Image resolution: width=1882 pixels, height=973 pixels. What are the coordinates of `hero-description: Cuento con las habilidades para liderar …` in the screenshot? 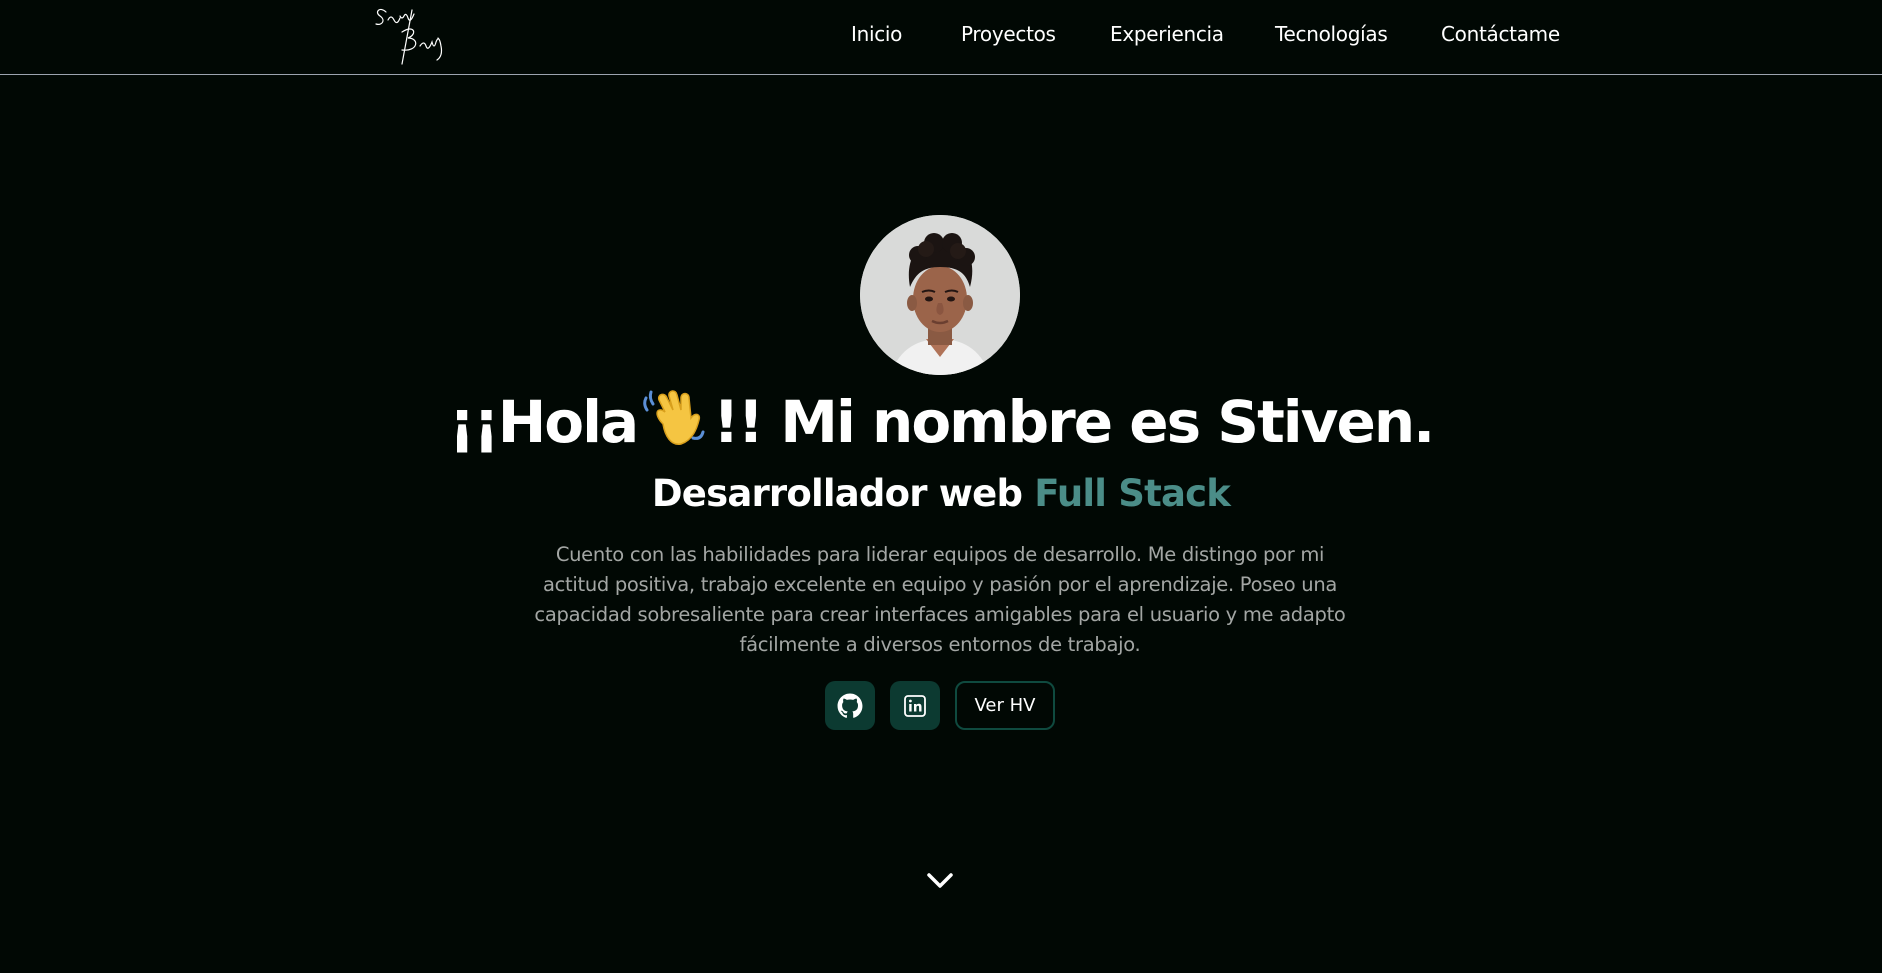 It's located at (940, 599).